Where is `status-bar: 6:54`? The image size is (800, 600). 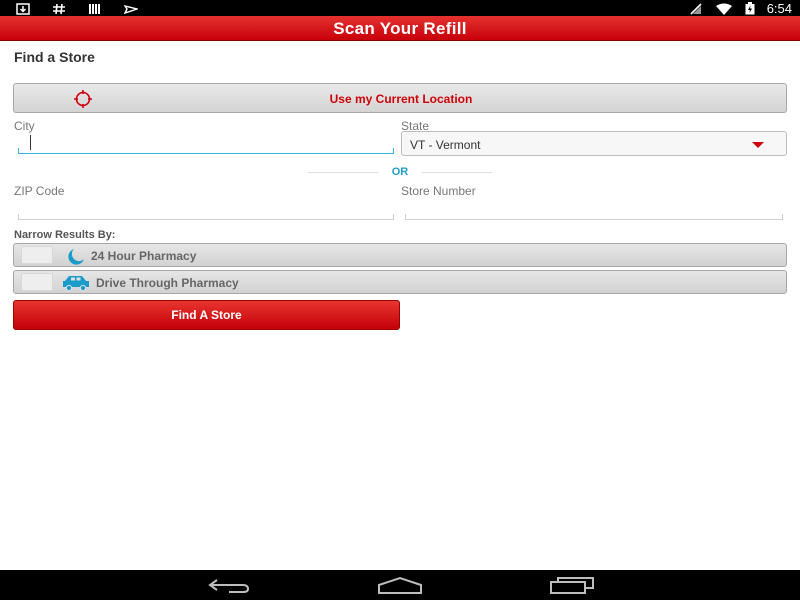
status-bar: 6:54 is located at coordinates (400, 8).